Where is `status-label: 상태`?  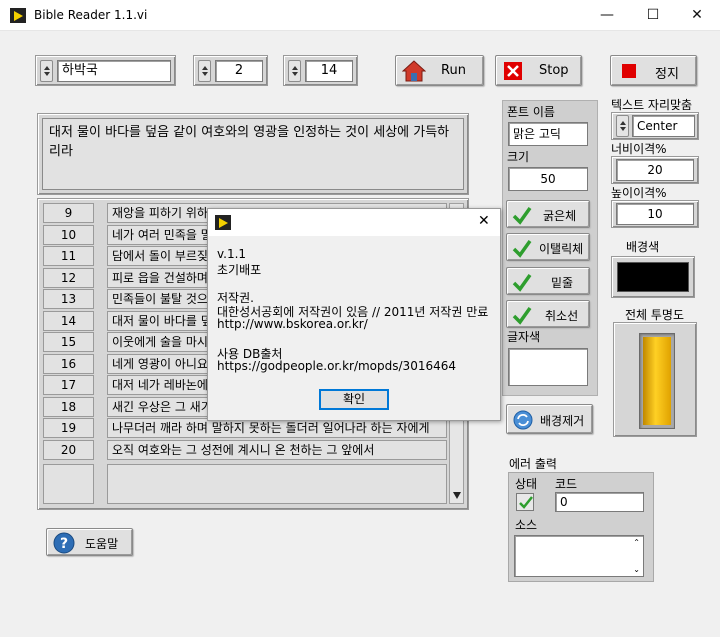 status-label: 상태 is located at coordinates (526, 484).